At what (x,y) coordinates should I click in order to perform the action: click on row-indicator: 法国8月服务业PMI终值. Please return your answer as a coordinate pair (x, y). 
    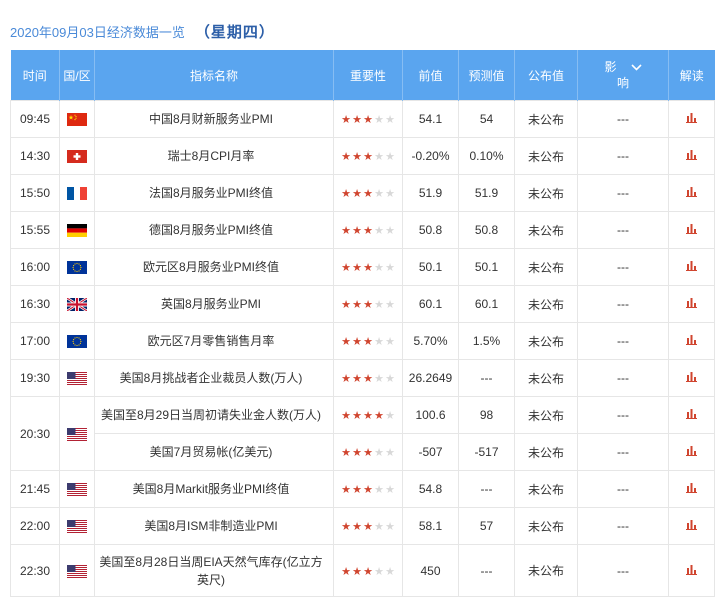
    Looking at the image, I should click on (214, 193).